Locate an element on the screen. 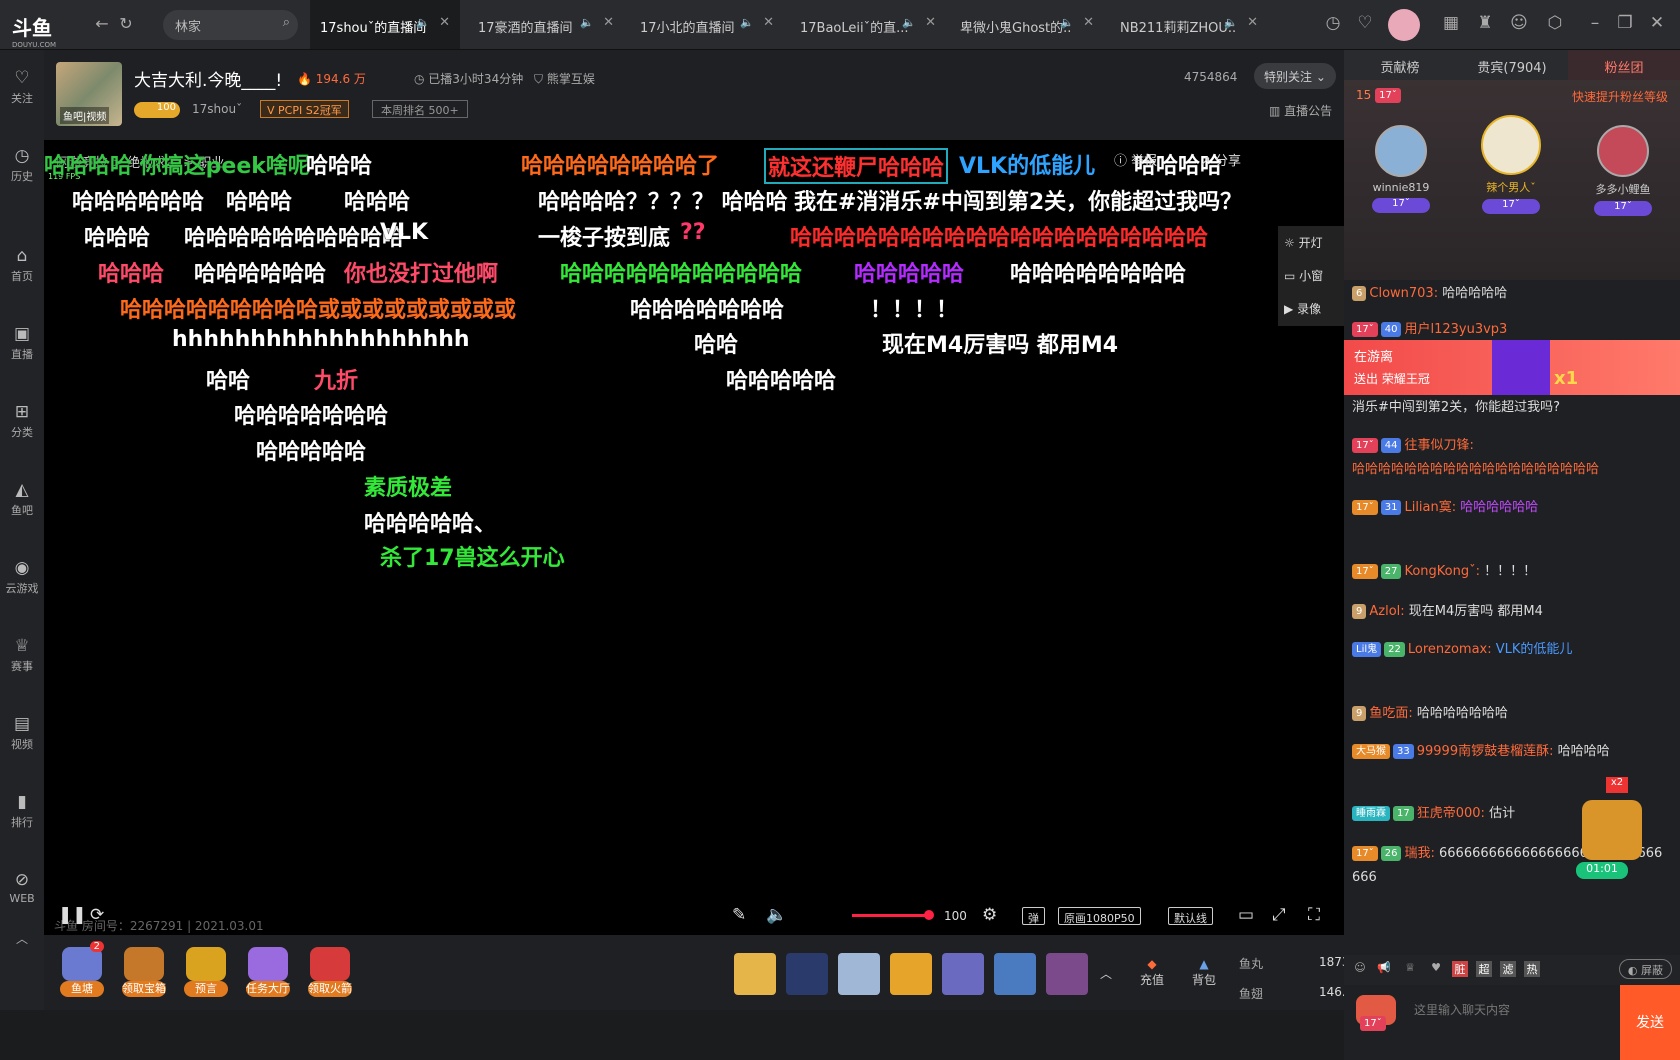 This screenshot has width=1680, height=1060. filter-dirty: 脏 is located at coordinates (1460, 969).